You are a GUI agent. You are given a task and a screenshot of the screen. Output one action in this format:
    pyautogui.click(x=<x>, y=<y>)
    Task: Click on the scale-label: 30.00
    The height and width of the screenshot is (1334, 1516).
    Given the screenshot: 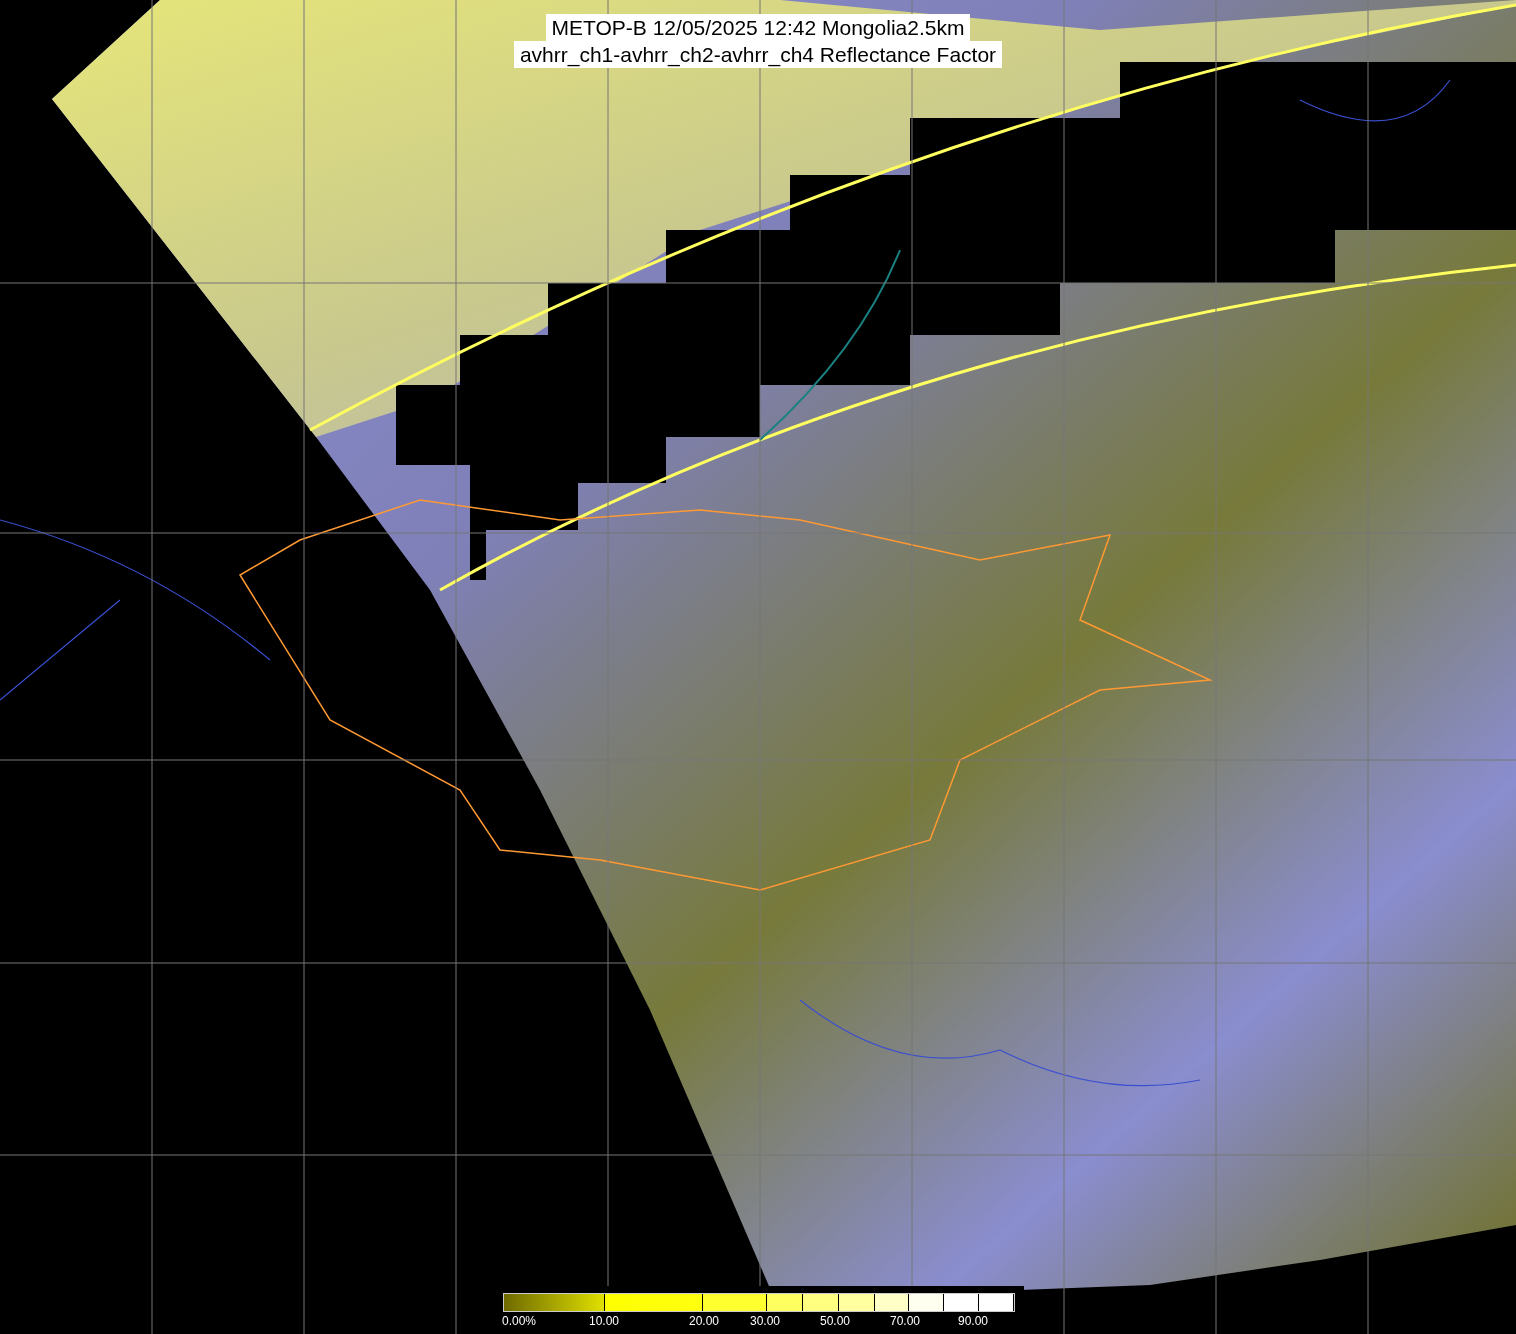 What is the action you would take?
    pyautogui.click(x=765, y=1321)
    